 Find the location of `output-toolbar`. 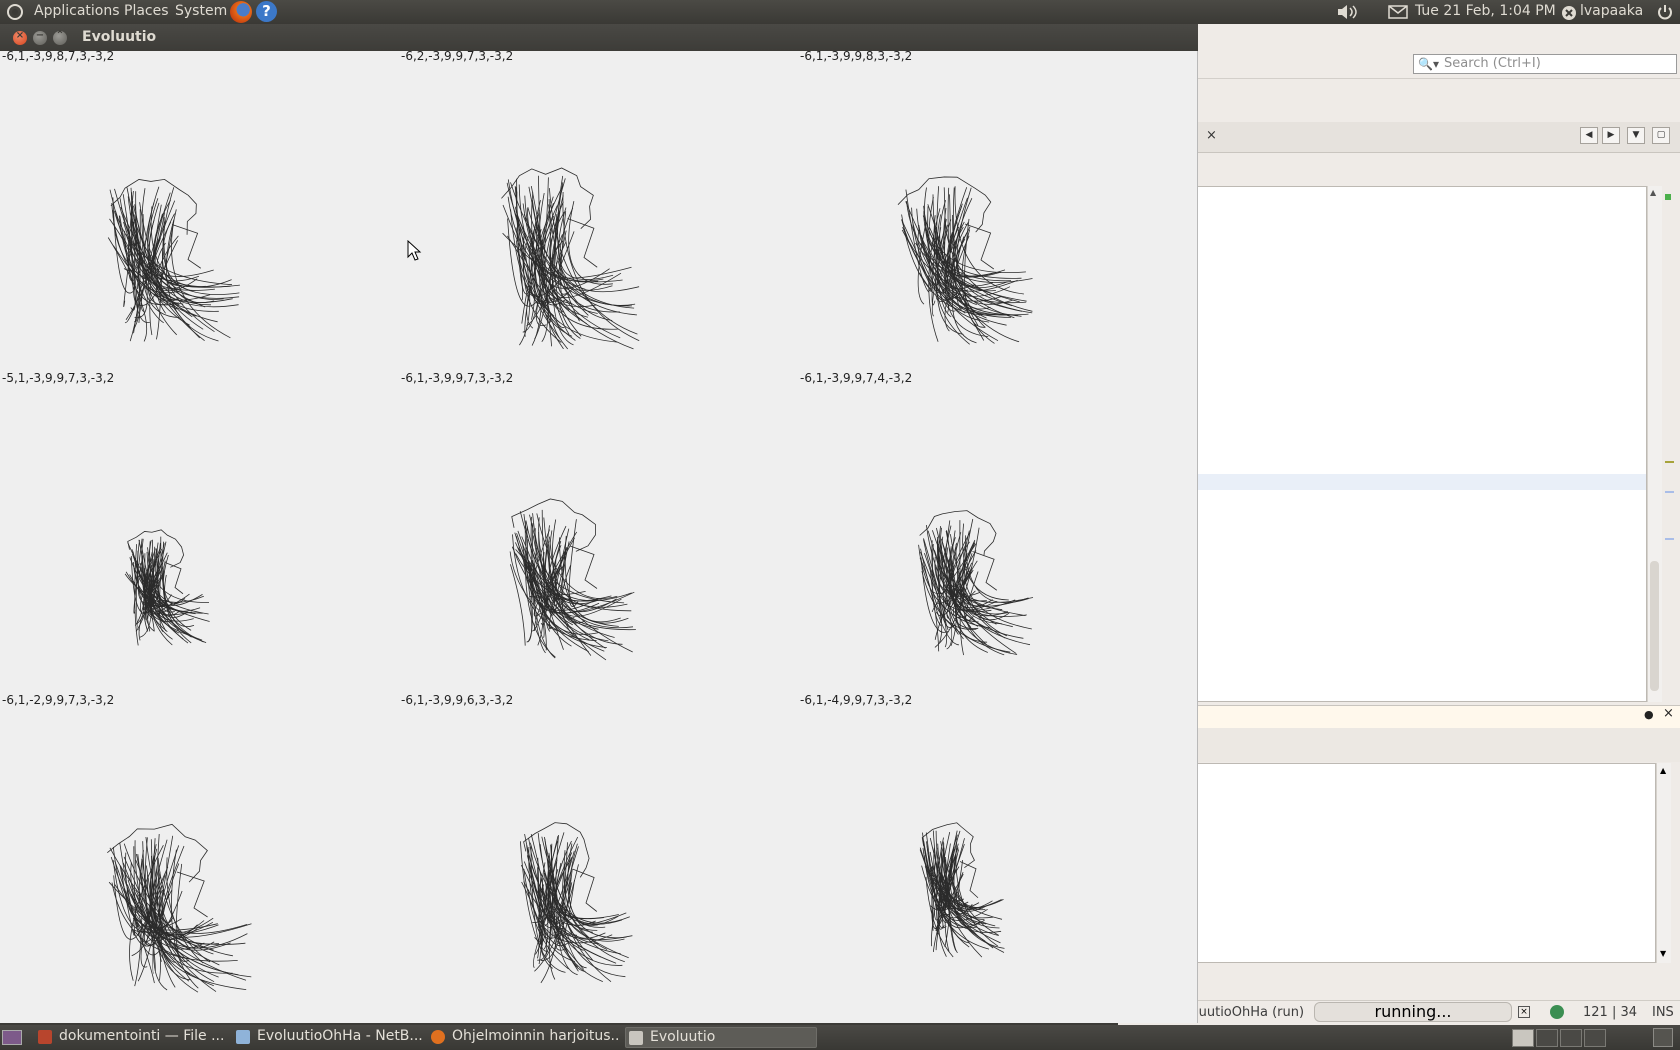

output-toolbar is located at coordinates (1399, 745).